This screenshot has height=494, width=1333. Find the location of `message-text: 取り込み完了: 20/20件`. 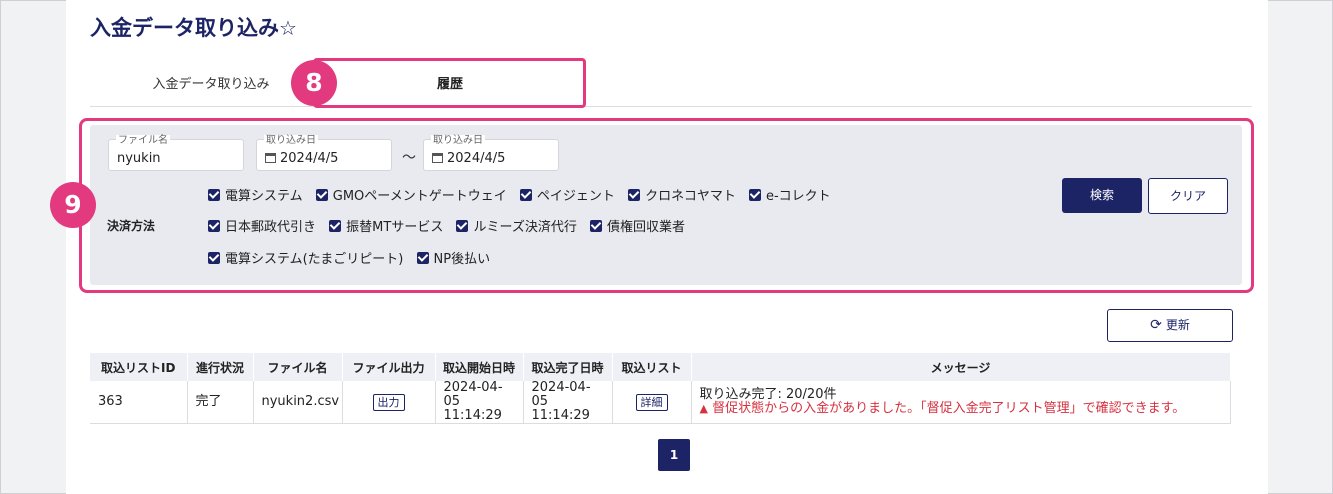

message-text: 取り込み完了: 20/20件 is located at coordinates (768, 394).